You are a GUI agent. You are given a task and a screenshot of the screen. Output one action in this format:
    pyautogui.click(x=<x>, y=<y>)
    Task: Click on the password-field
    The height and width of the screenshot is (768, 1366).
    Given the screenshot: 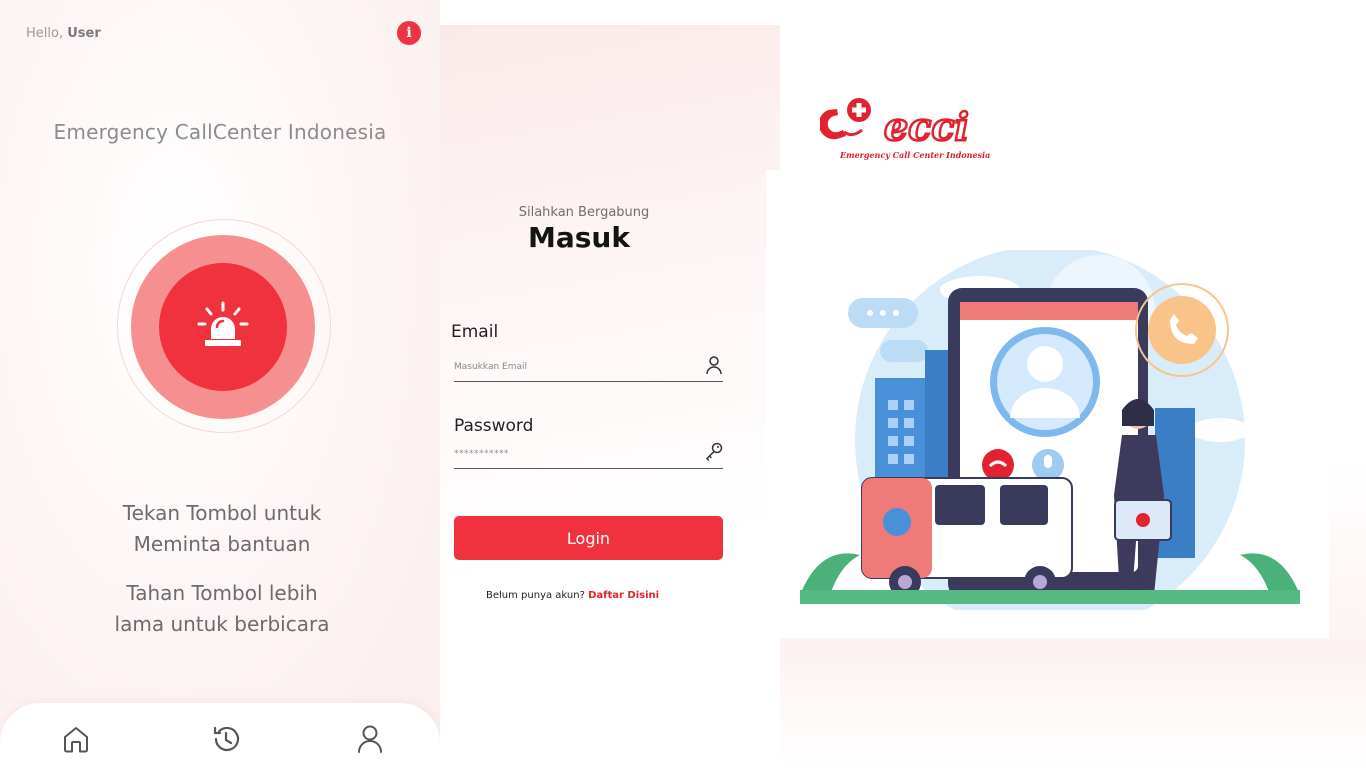 What is the action you would take?
    pyautogui.click(x=574, y=454)
    